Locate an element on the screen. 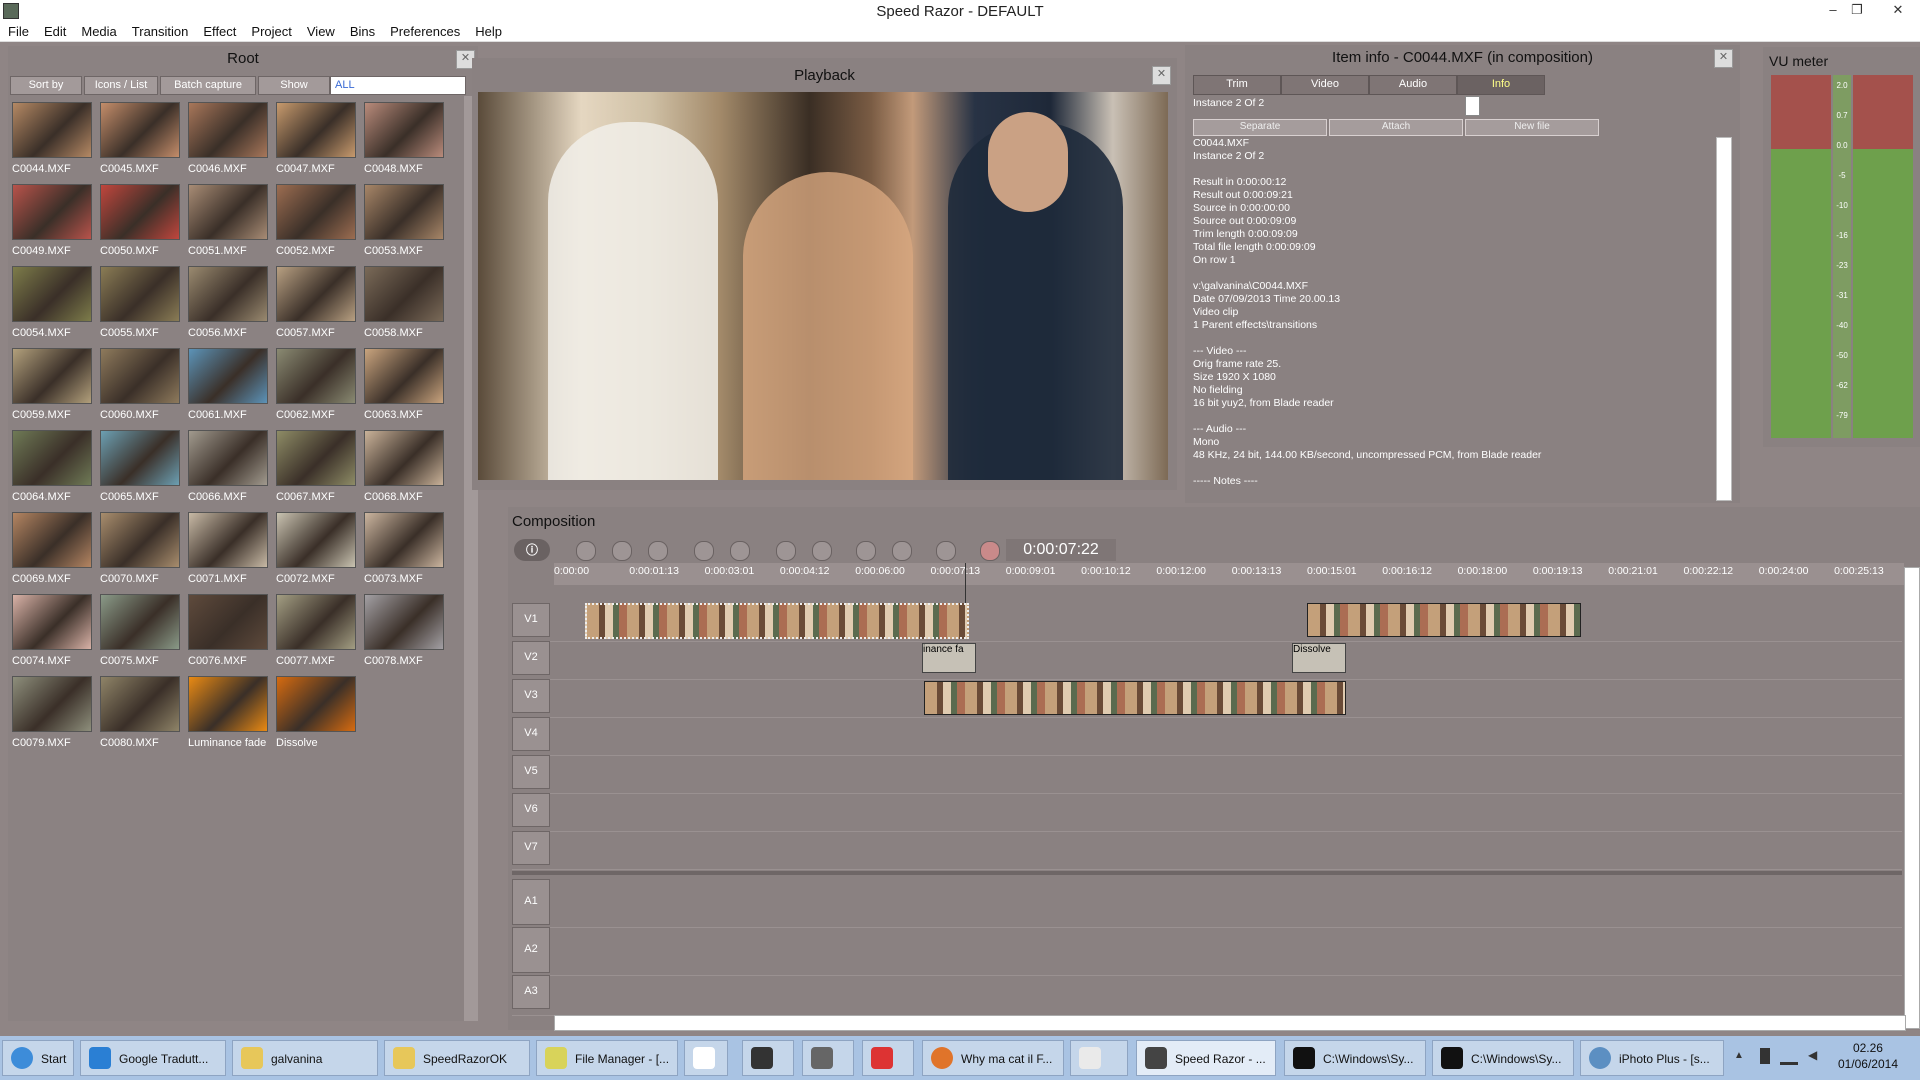 The height and width of the screenshot is (1080, 1920). playhead is located at coordinates (965, 583).